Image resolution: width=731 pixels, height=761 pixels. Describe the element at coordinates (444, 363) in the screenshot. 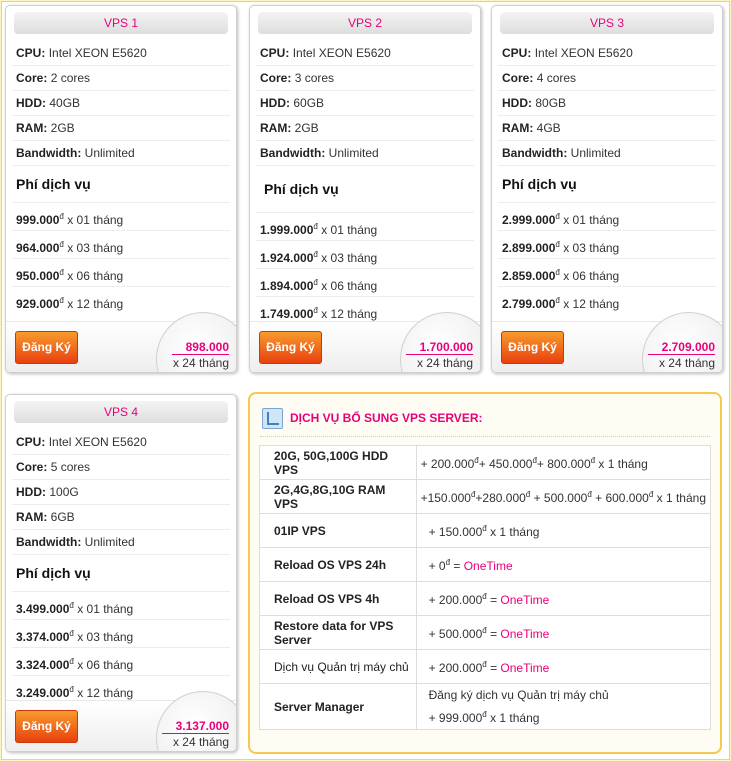

I see `total-term: x 24 tháng` at that location.